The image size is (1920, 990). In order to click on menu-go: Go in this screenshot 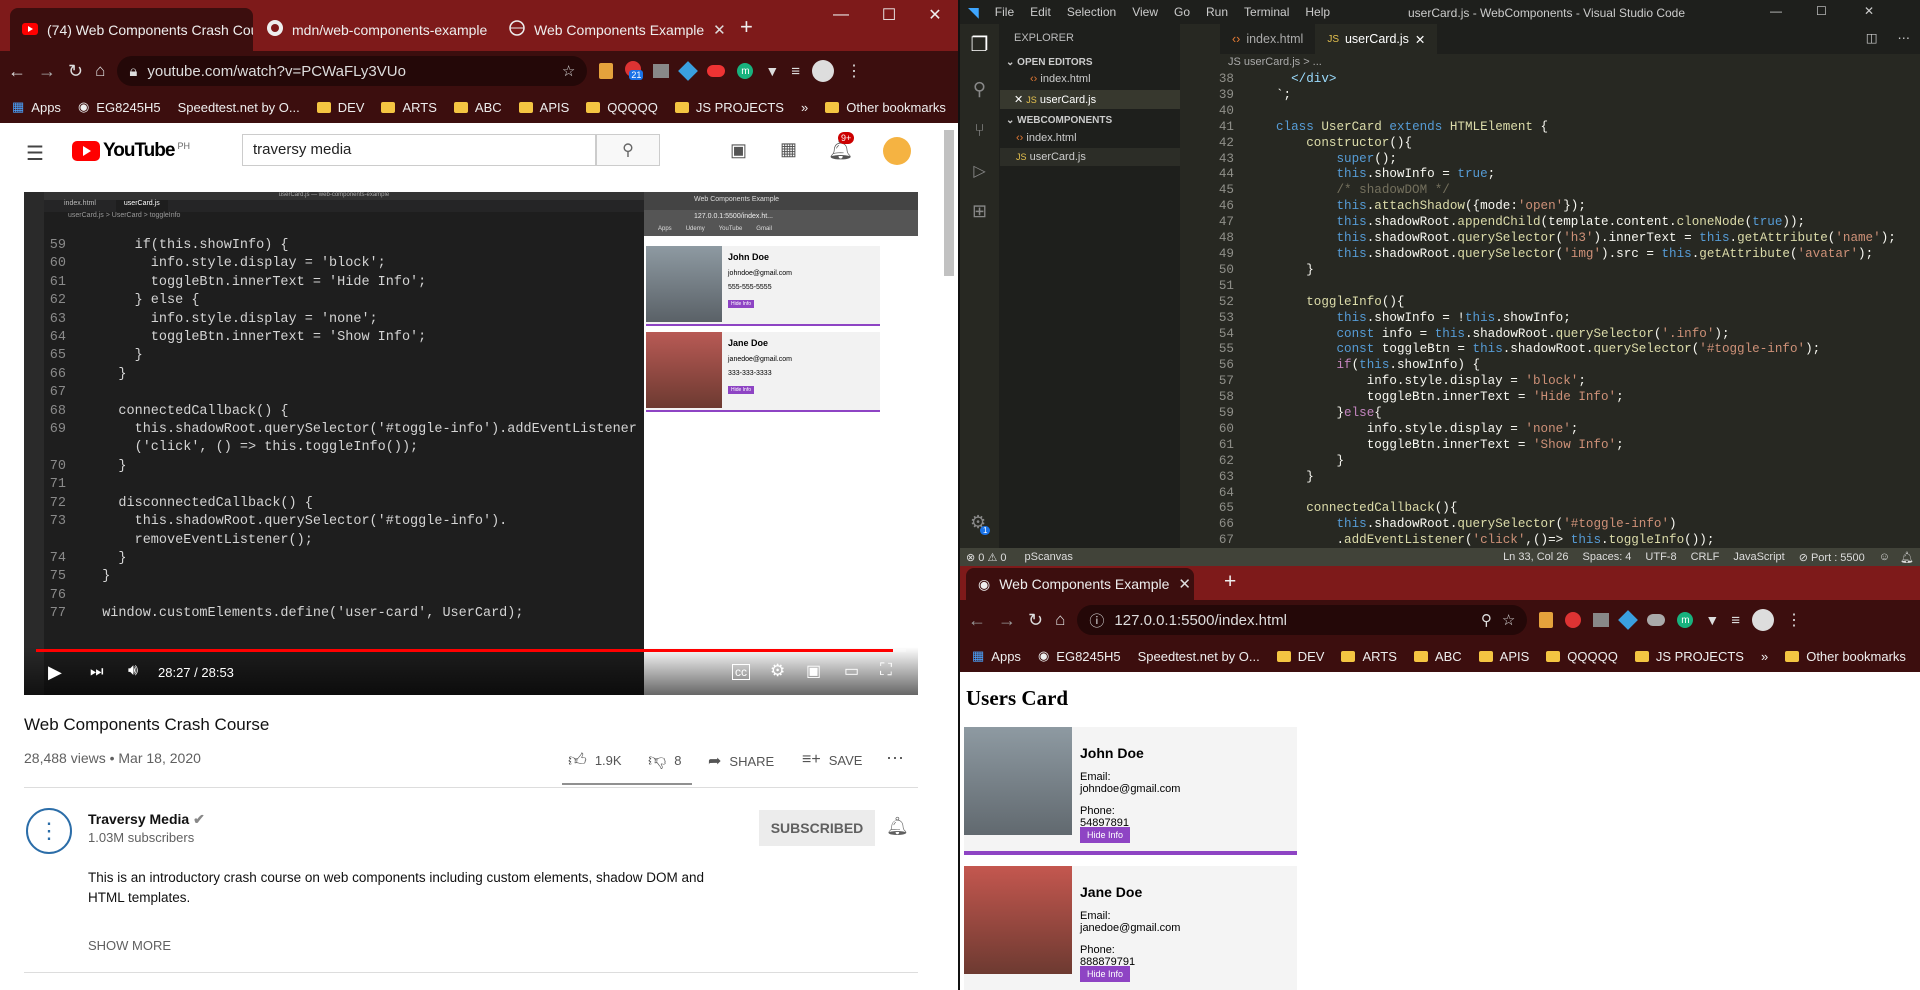, I will do `click(1182, 12)`.